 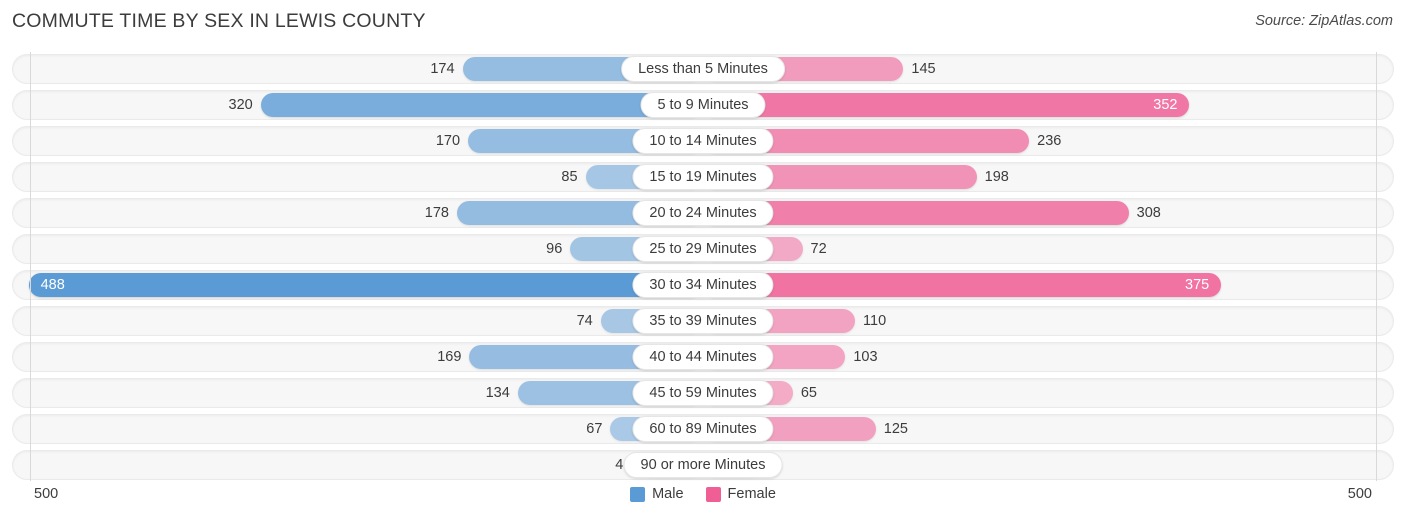 I want to click on chart-row: 85 198 15 to 19 Minutes, so click(x=703, y=177).